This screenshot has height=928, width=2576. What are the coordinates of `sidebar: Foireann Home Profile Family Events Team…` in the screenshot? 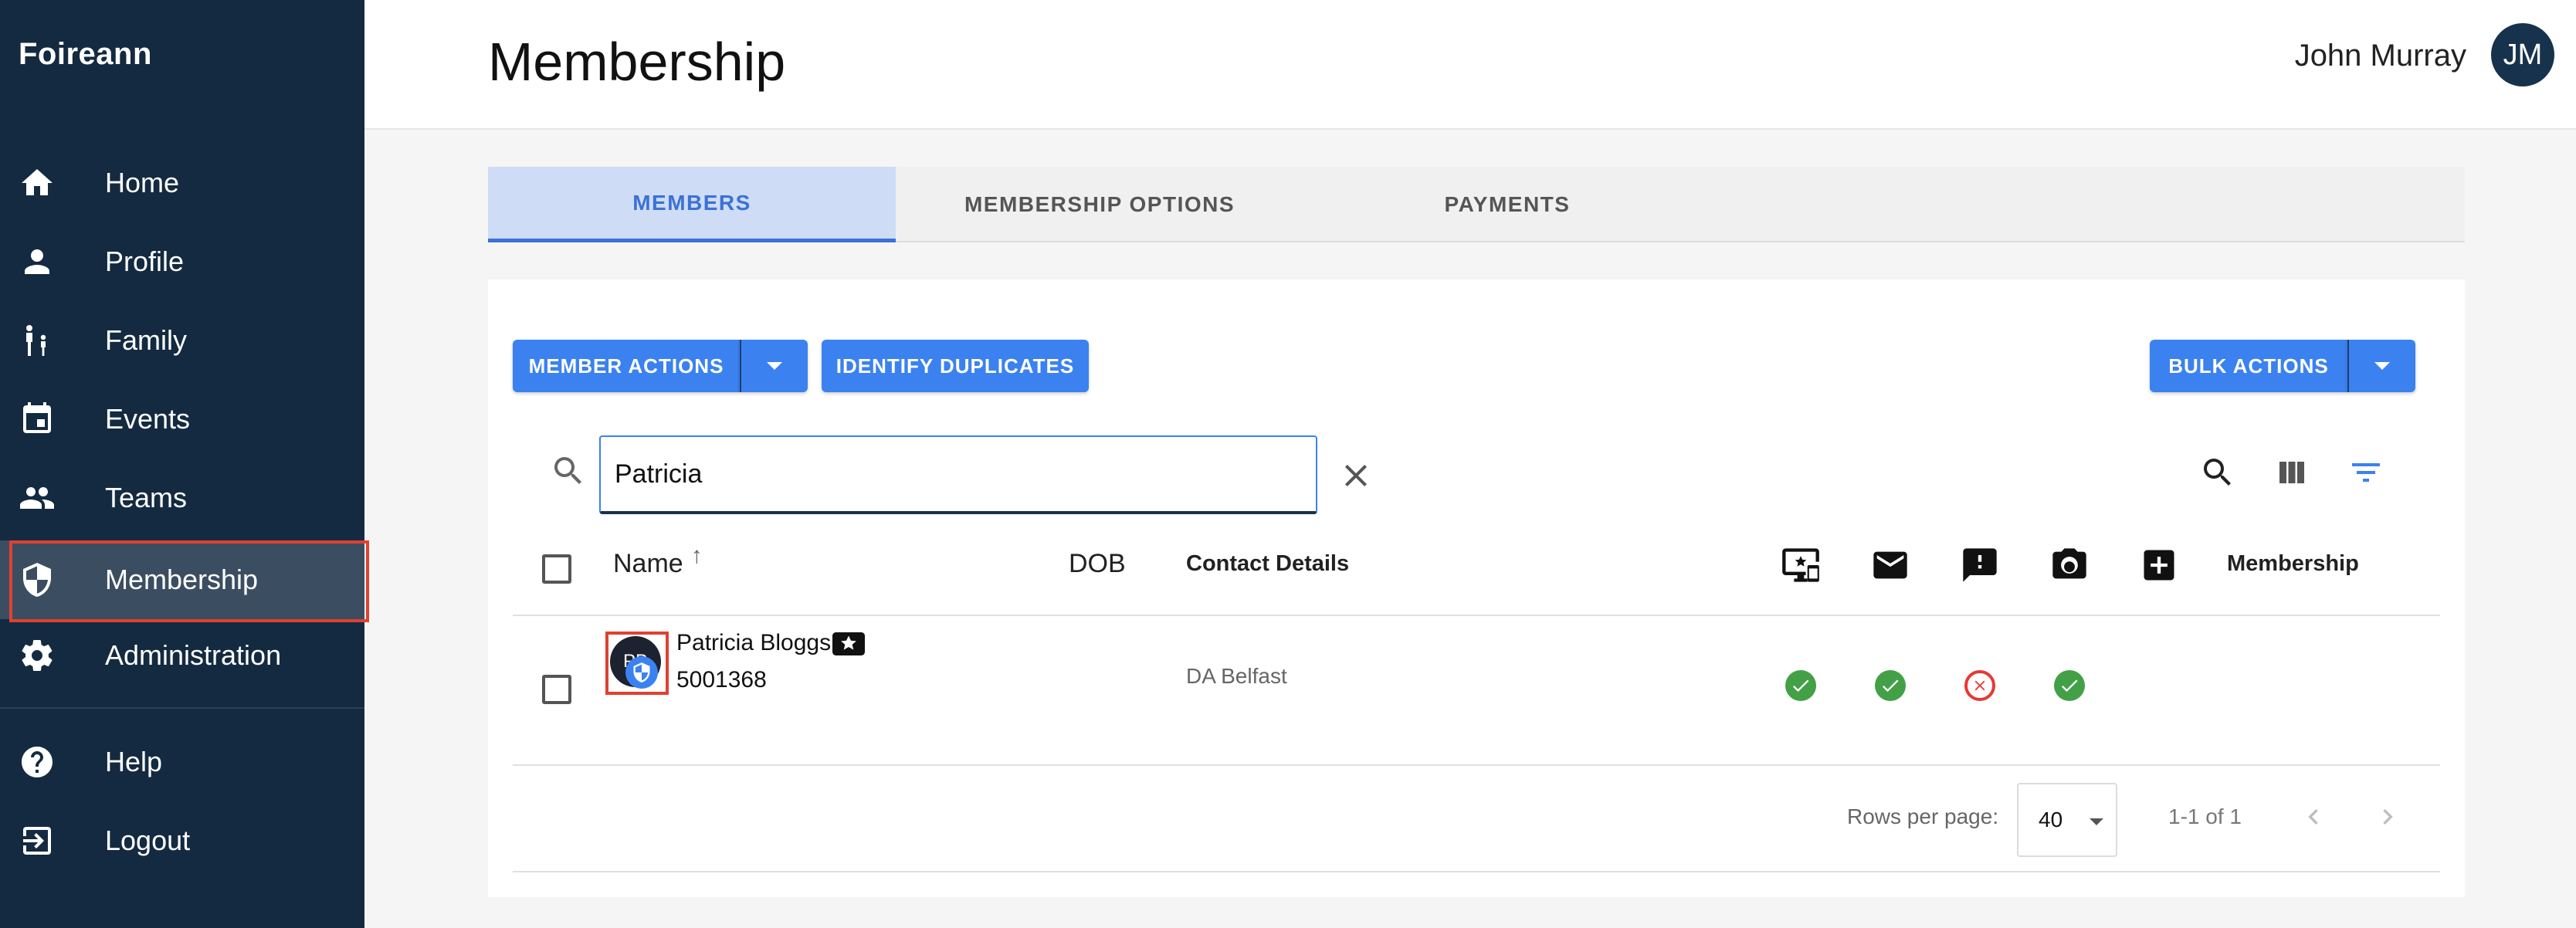 It's located at (184, 464).